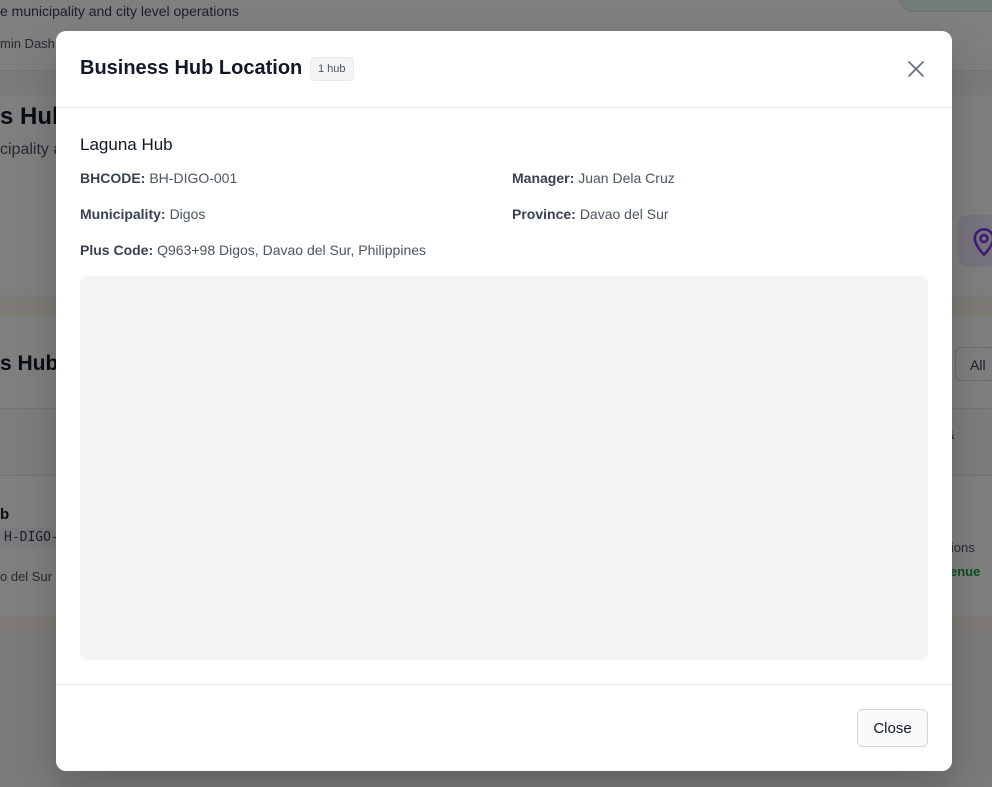 The height and width of the screenshot is (787, 992). What do you see at coordinates (916, 69) in the screenshot?
I see `close-icon` at bounding box center [916, 69].